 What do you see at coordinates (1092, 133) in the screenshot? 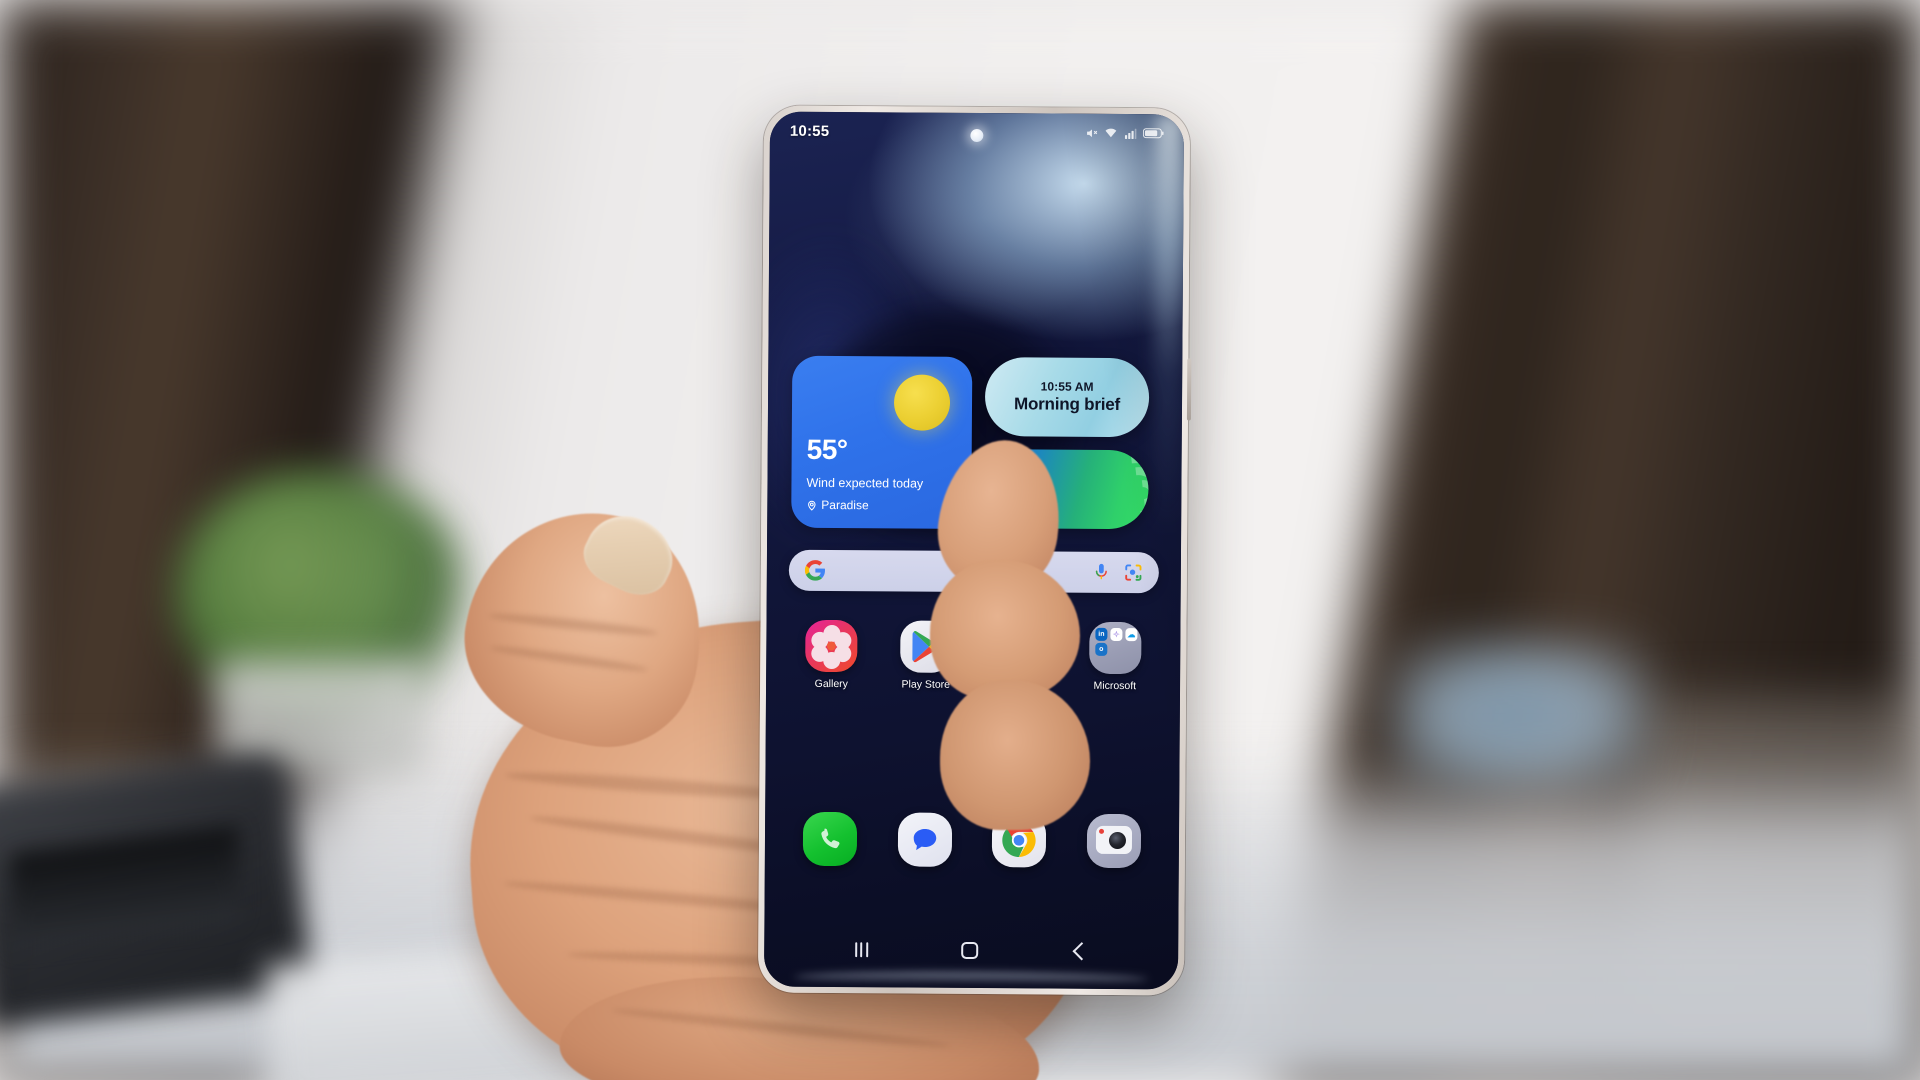
I see `mute-icon` at bounding box center [1092, 133].